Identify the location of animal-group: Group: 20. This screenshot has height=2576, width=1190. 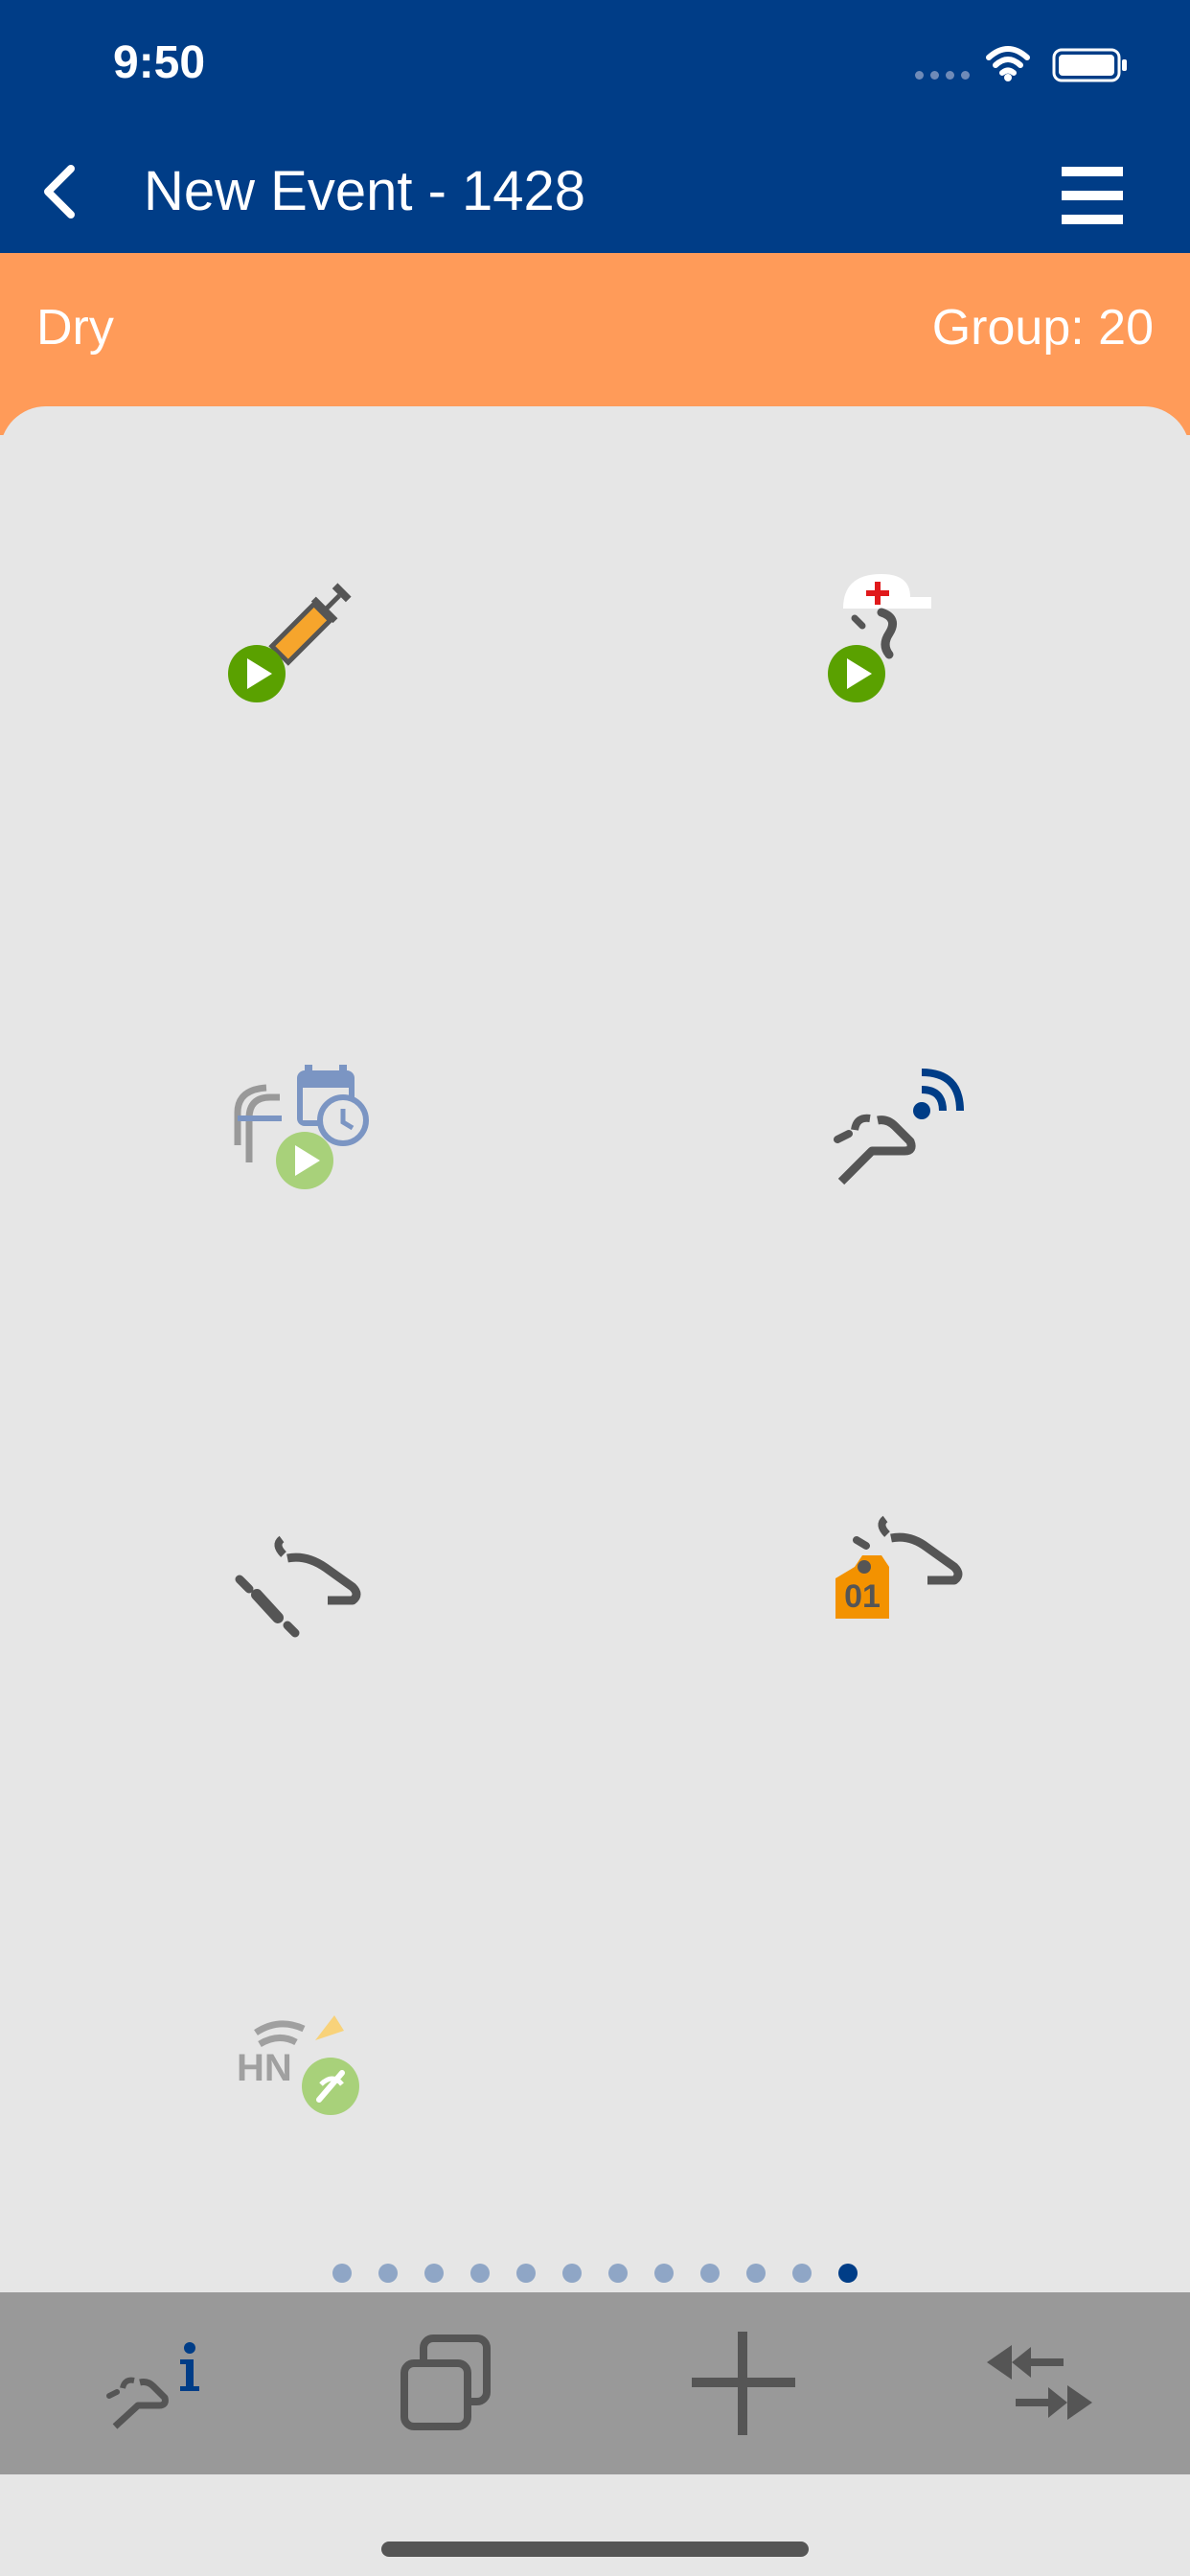
(1042, 328).